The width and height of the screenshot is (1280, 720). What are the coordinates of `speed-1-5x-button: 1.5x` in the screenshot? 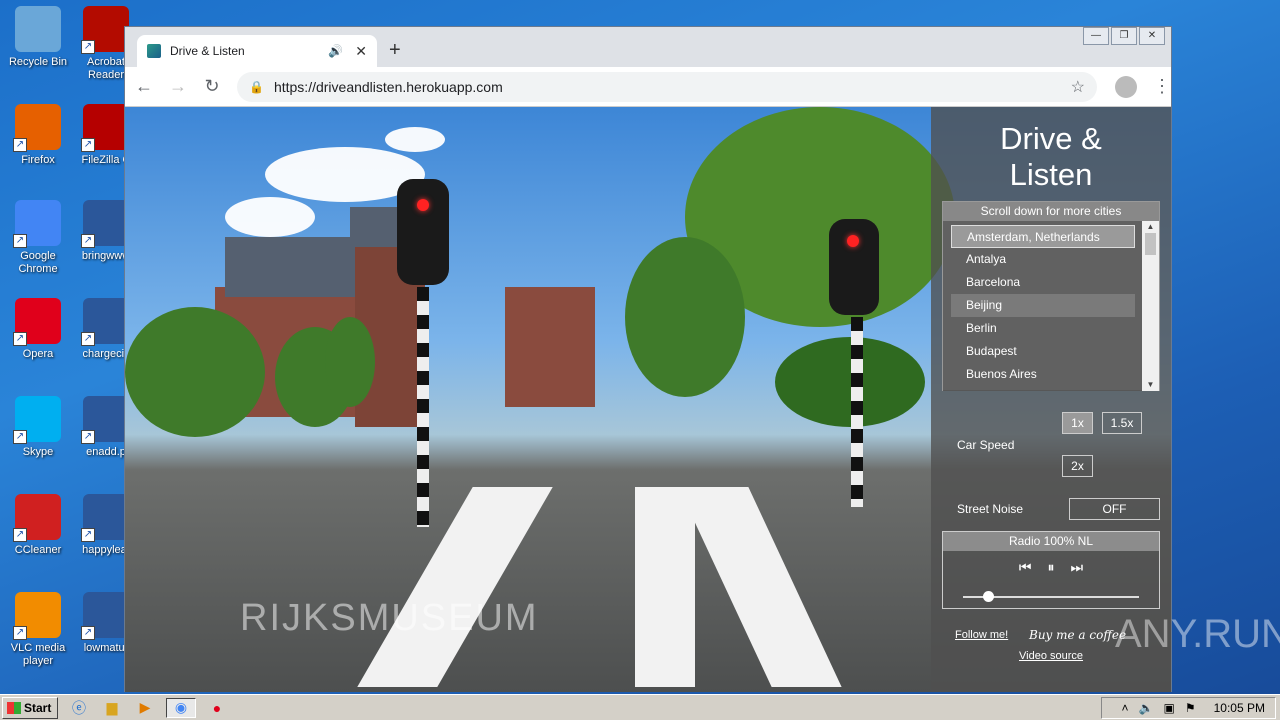 It's located at (1122, 423).